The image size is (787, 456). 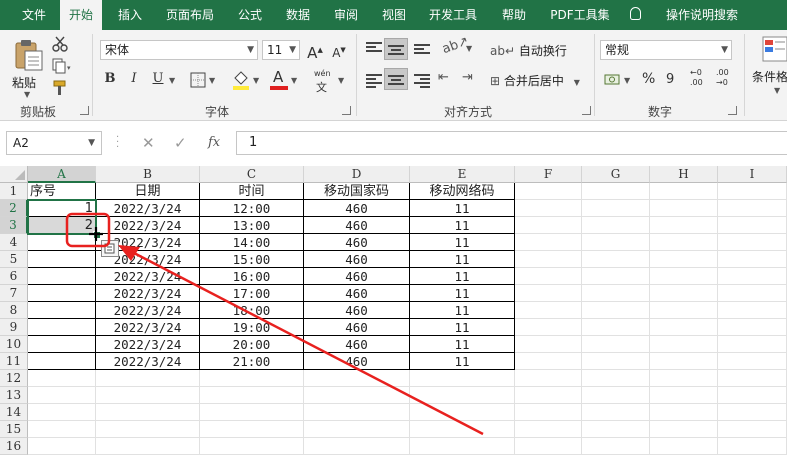 I want to click on cell-c9: 19:00, so click(x=252, y=327).